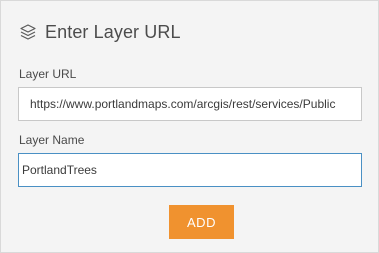  Describe the element at coordinates (28, 32) in the screenshot. I see `layers-icon` at that location.